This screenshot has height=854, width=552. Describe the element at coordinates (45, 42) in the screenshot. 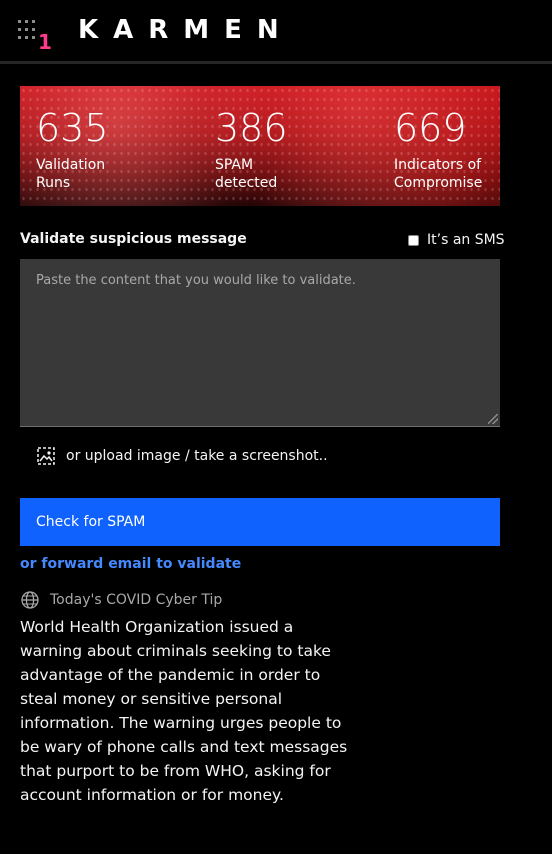

I see `notification-badge: 1` at that location.